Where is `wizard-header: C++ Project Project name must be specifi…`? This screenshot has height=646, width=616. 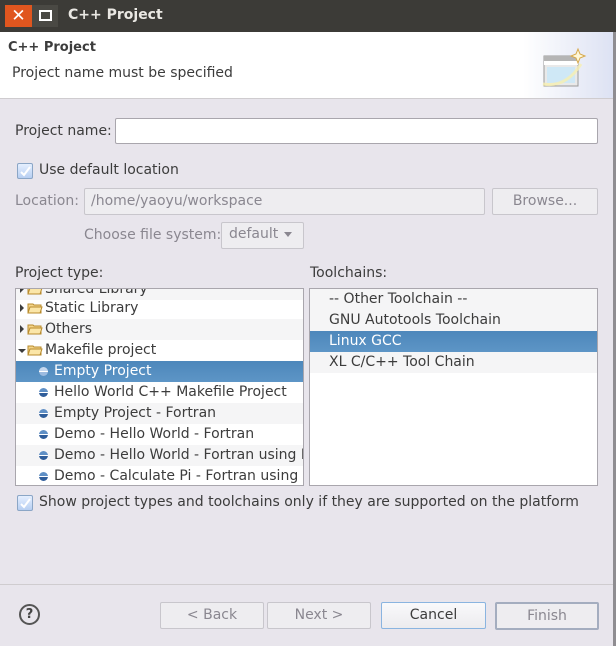
wizard-header: C++ Project Project name must be specifi… is located at coordinates (306, 65).